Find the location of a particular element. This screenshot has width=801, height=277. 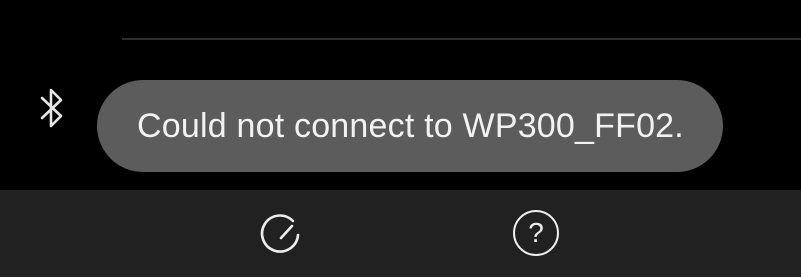

help-icon: ? is located at coordinates (536, 233).